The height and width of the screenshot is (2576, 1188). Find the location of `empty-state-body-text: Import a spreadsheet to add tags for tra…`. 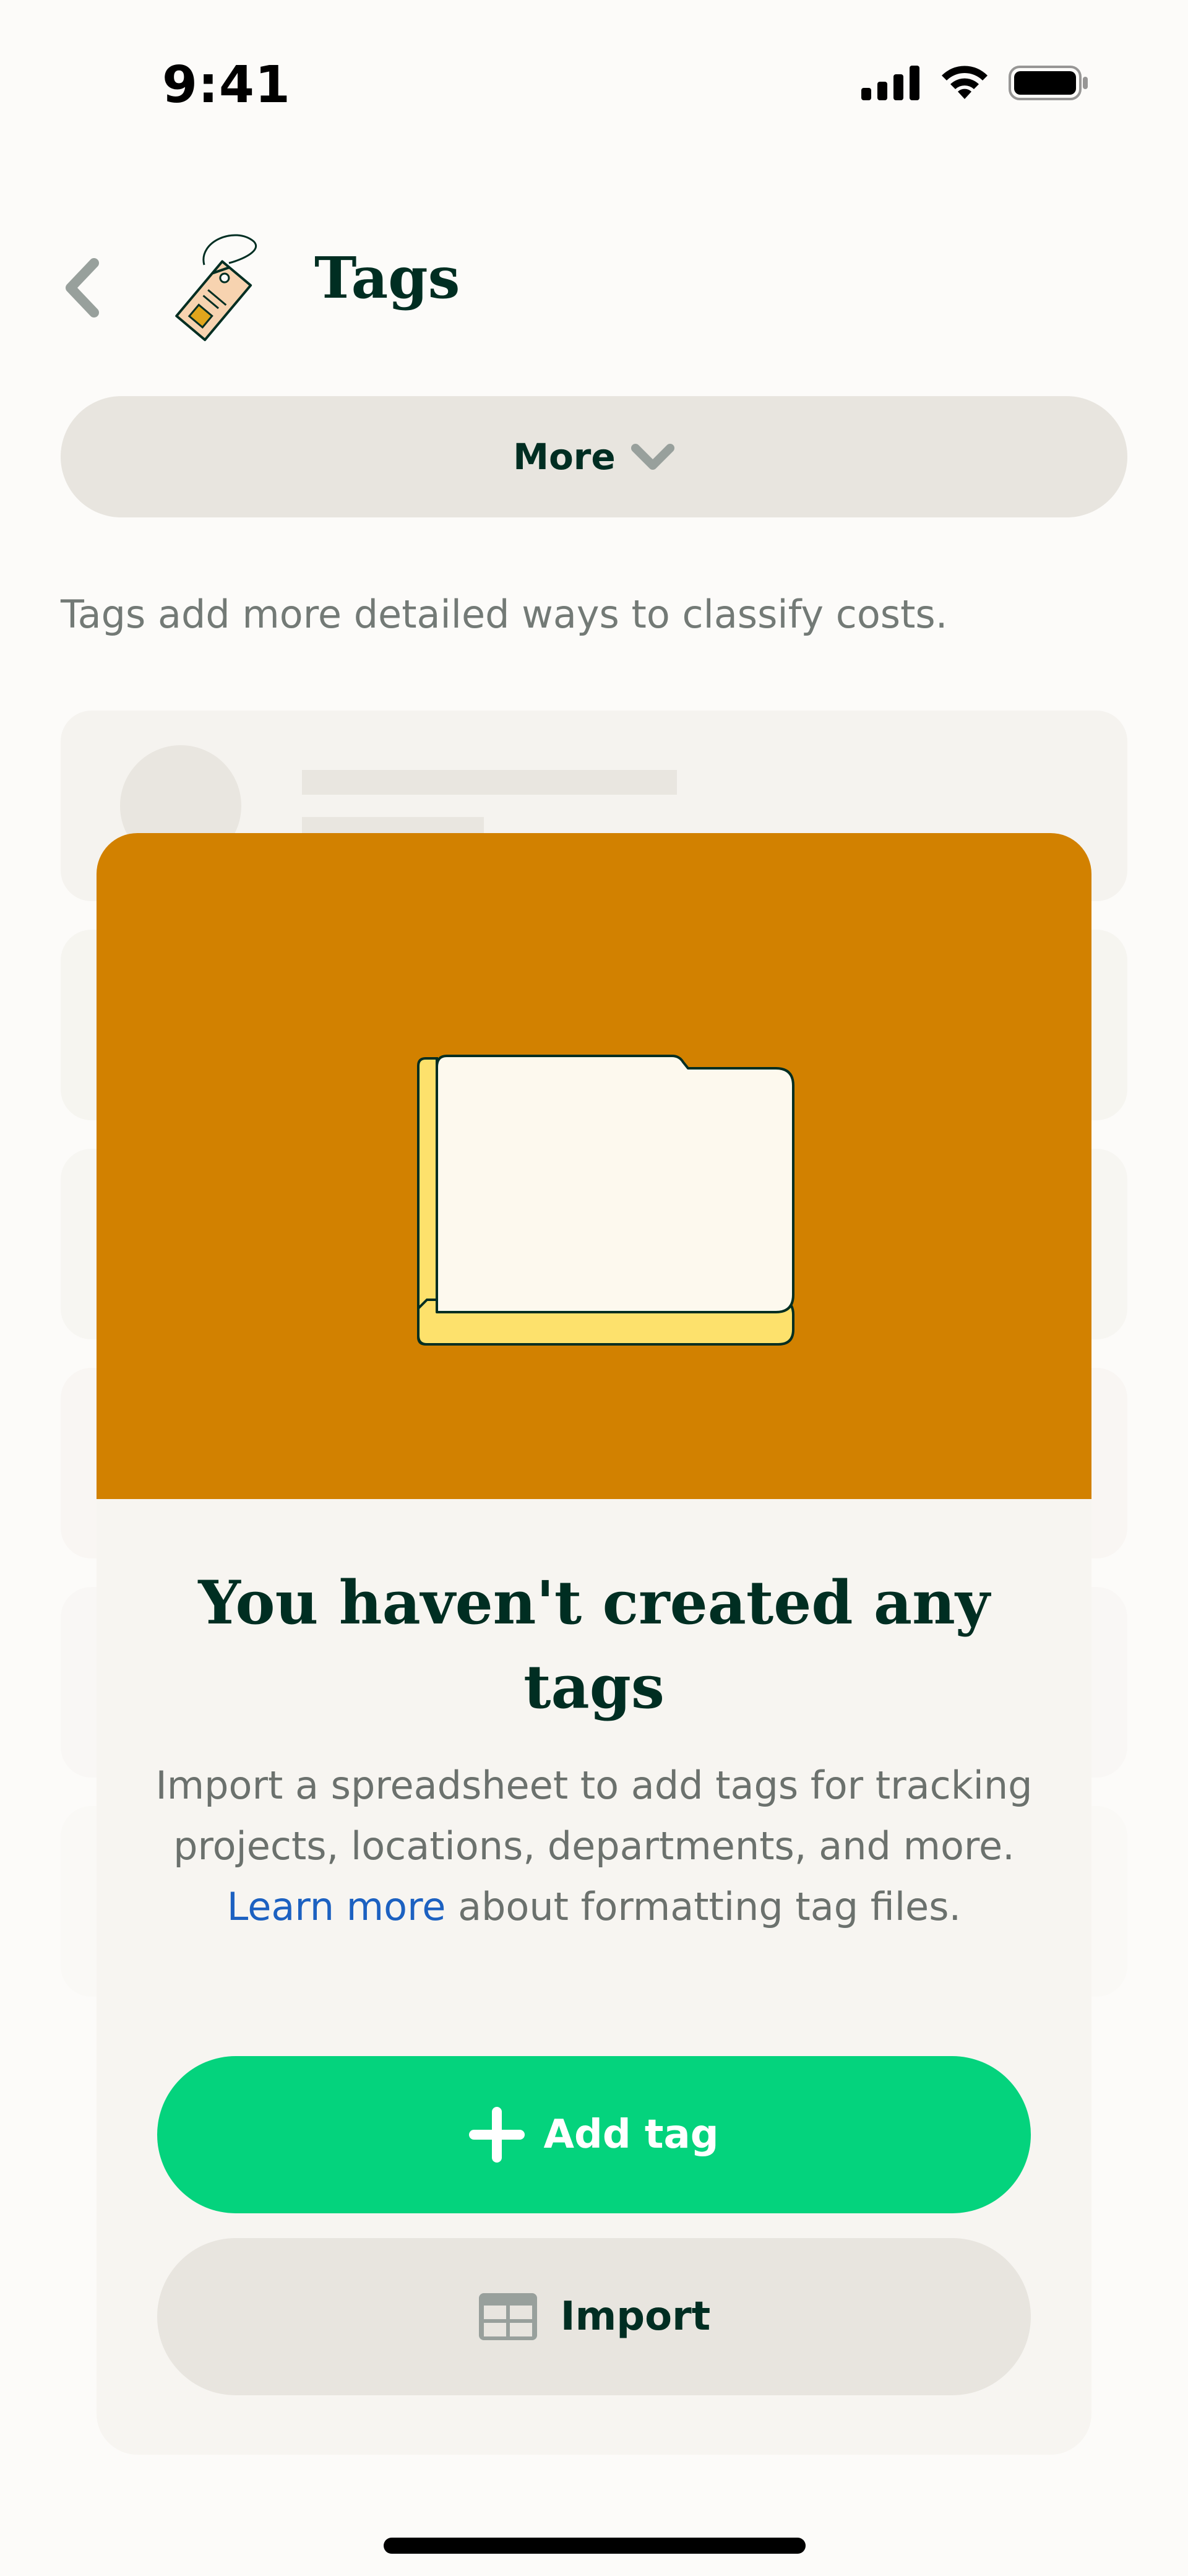

empty-state-body-text: Import a spreadsheet to add tags for tra… is located at coordinates (594, 1816).